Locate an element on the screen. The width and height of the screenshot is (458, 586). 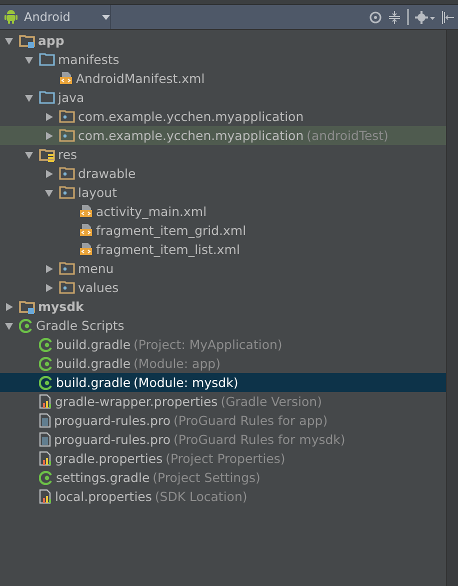
item-label: java is located at coordinates (71, 97).